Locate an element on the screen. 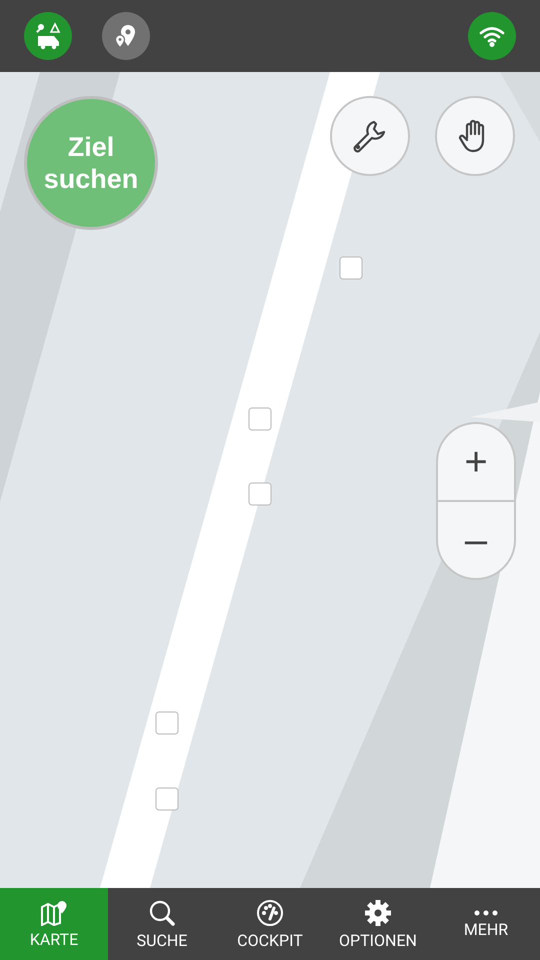 This screenshot has height=960, width=540. nav-tab: COCKPIT is located at coordinates (270, 924).